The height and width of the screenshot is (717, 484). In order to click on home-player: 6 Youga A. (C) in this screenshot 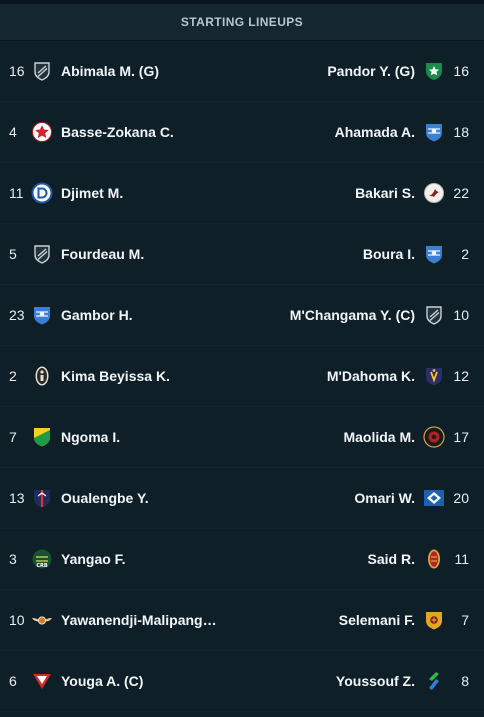, I will do `click(119, 681)`.